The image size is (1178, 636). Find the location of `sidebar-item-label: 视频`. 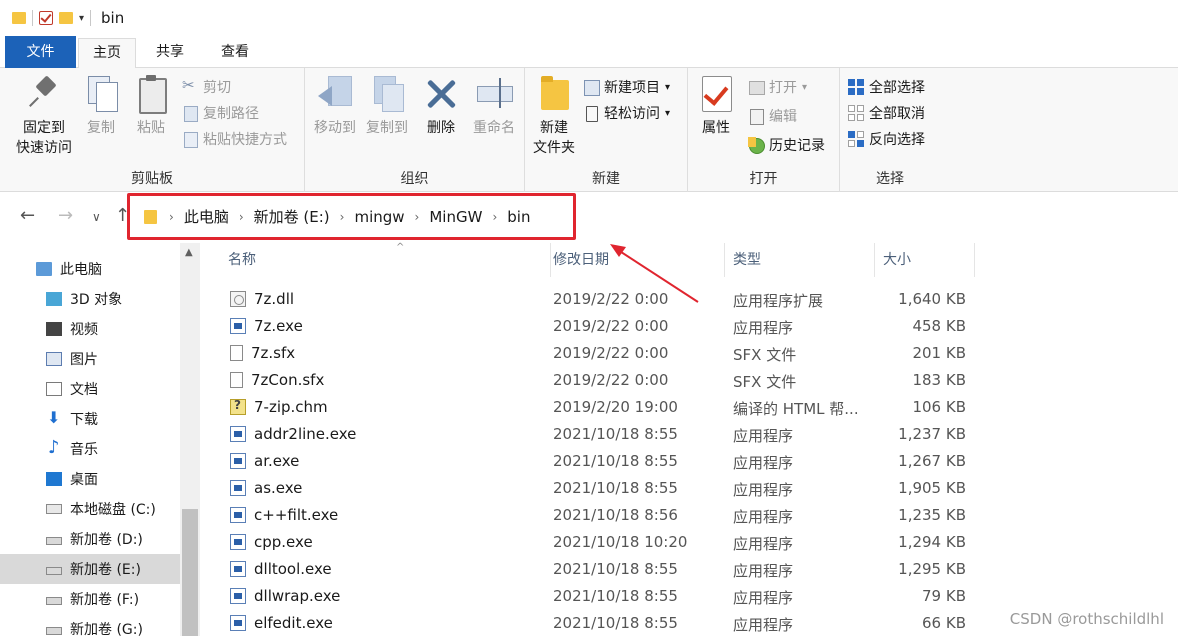

sidebar-item-label: 视频 is located at coordinates (84, 330).